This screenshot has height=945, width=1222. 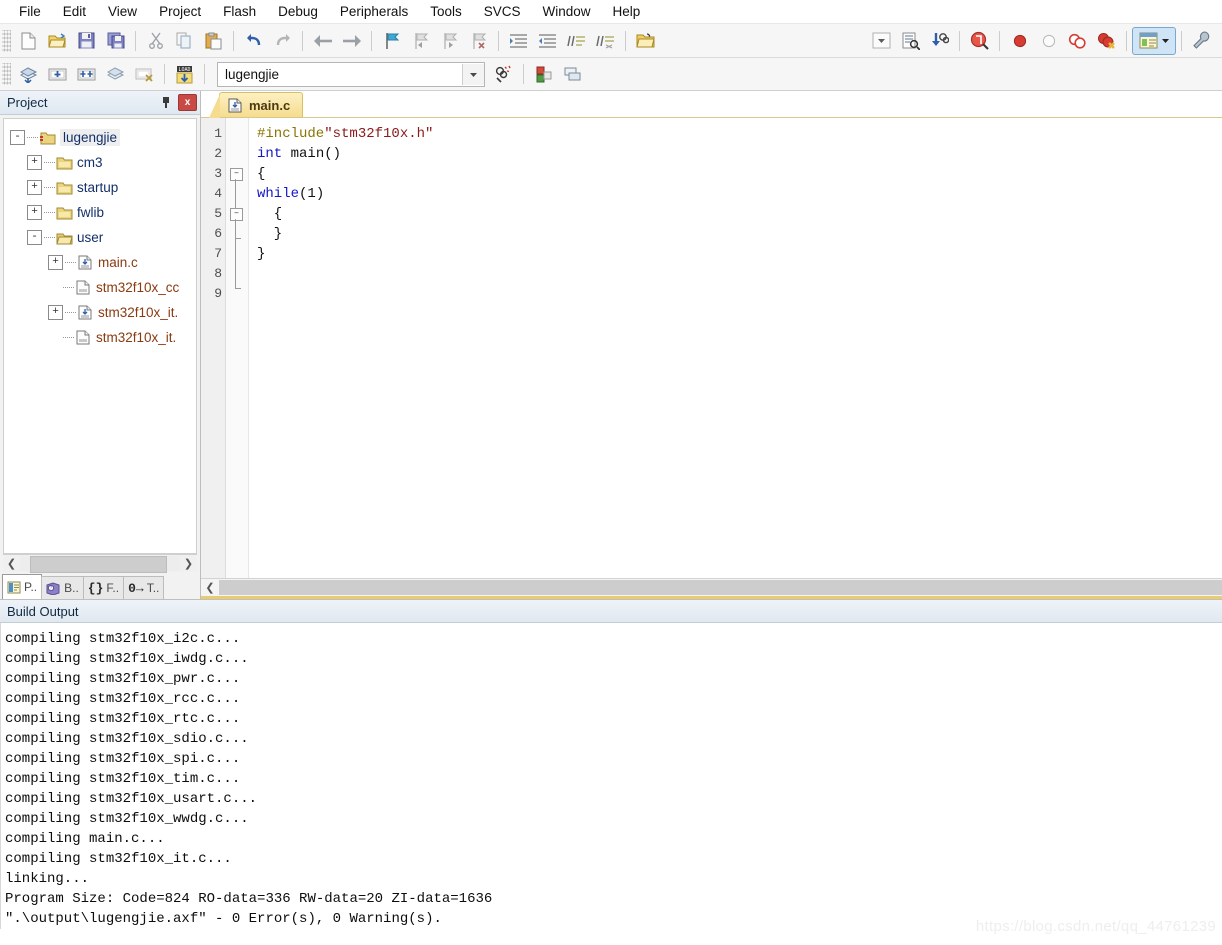 I want to click on bookmark-toggle-icon, so click(x=391, y=41).